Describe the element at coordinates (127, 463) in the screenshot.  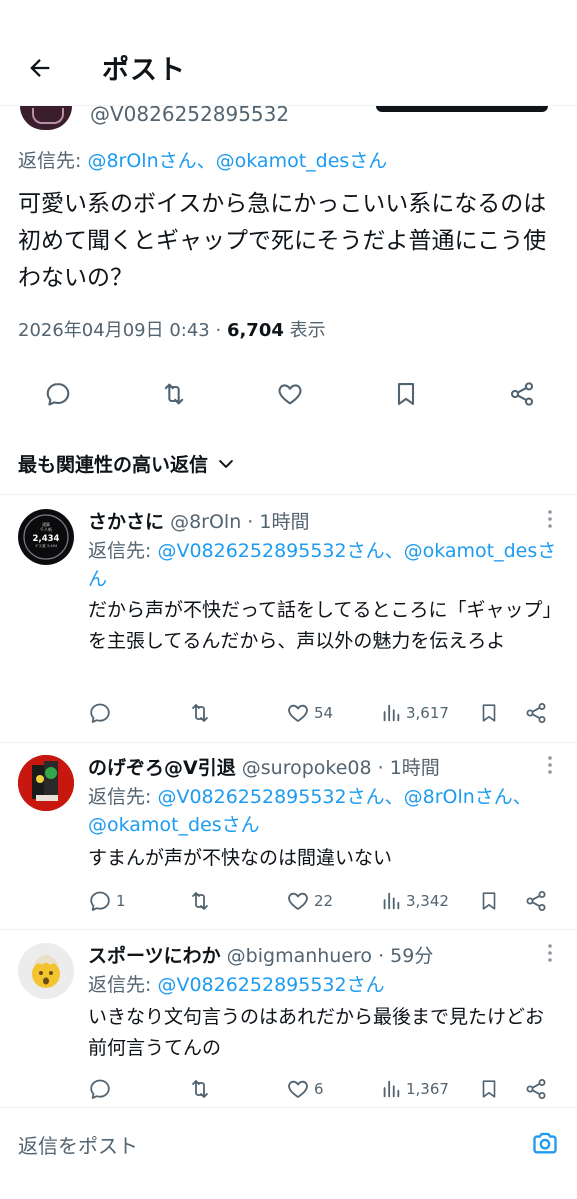
I see `reply-sort-dropdown: 最も関連性の高い返信` at that location.